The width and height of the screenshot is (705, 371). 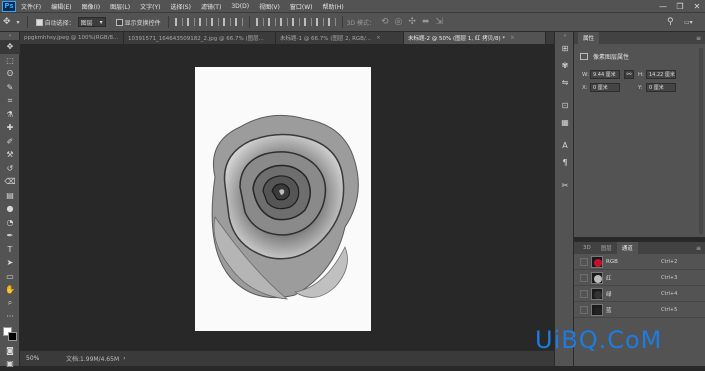 I want to click on distribute-left-icon, so click(x=295, y=22).